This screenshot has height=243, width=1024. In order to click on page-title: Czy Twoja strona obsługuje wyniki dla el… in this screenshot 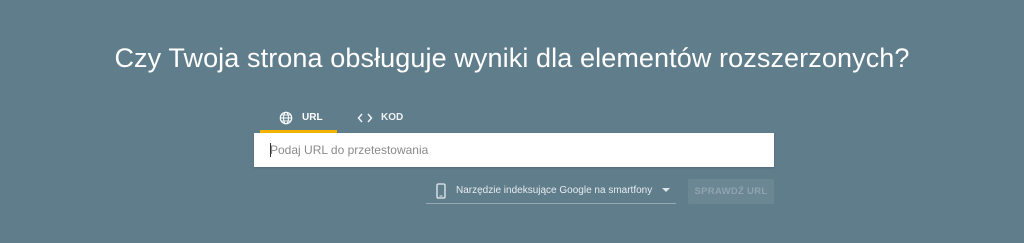, I will do `click(512, 58)`.